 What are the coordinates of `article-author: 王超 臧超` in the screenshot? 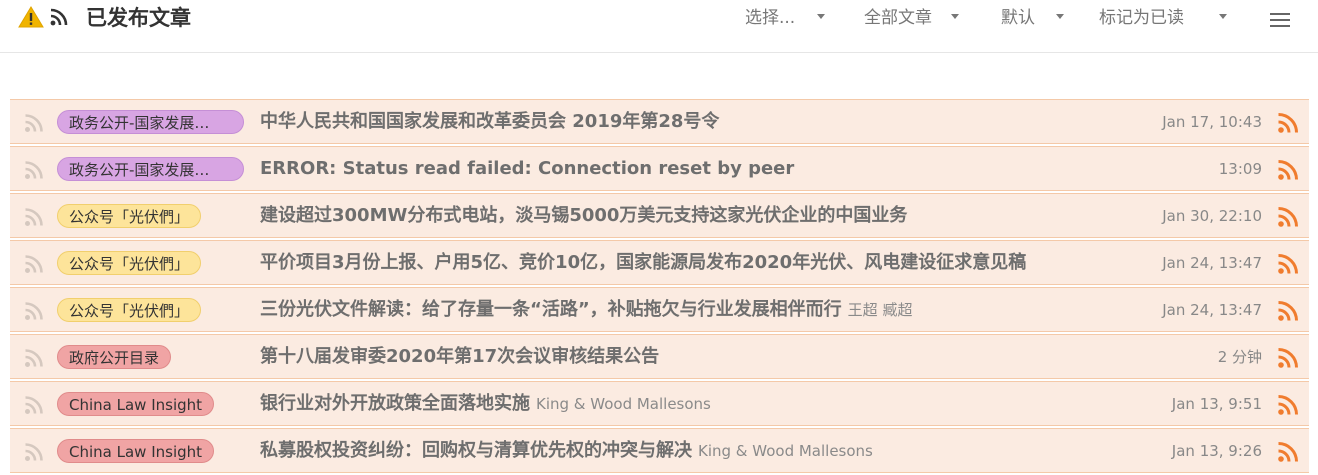 It's located at (880, 310).